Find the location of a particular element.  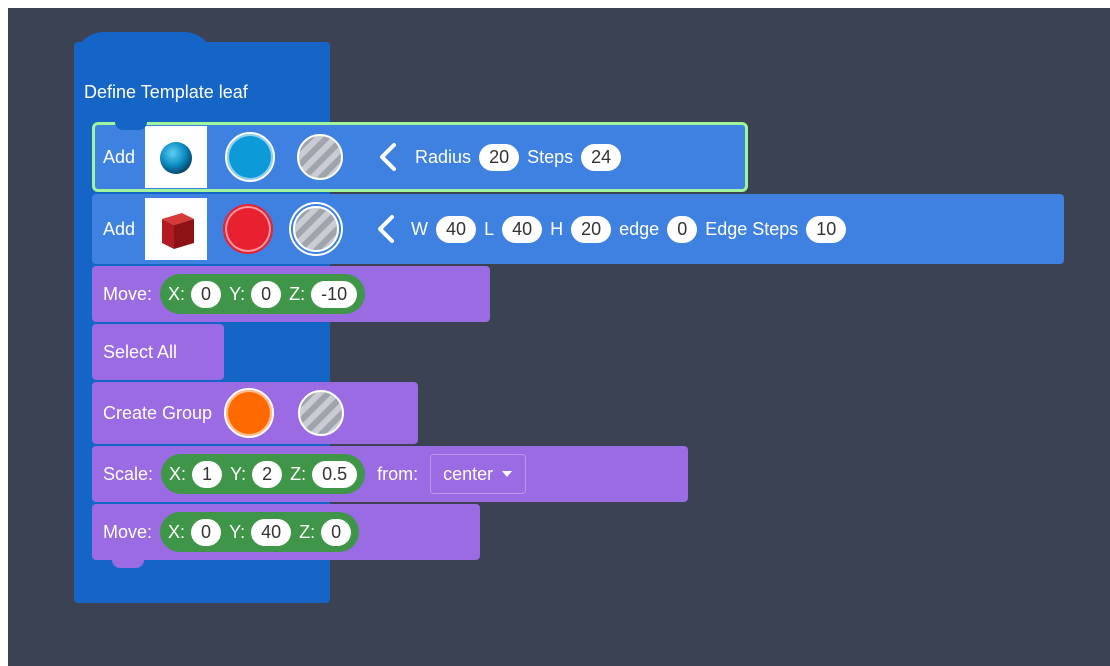

cube-icon is located at coordinates (178, 231).